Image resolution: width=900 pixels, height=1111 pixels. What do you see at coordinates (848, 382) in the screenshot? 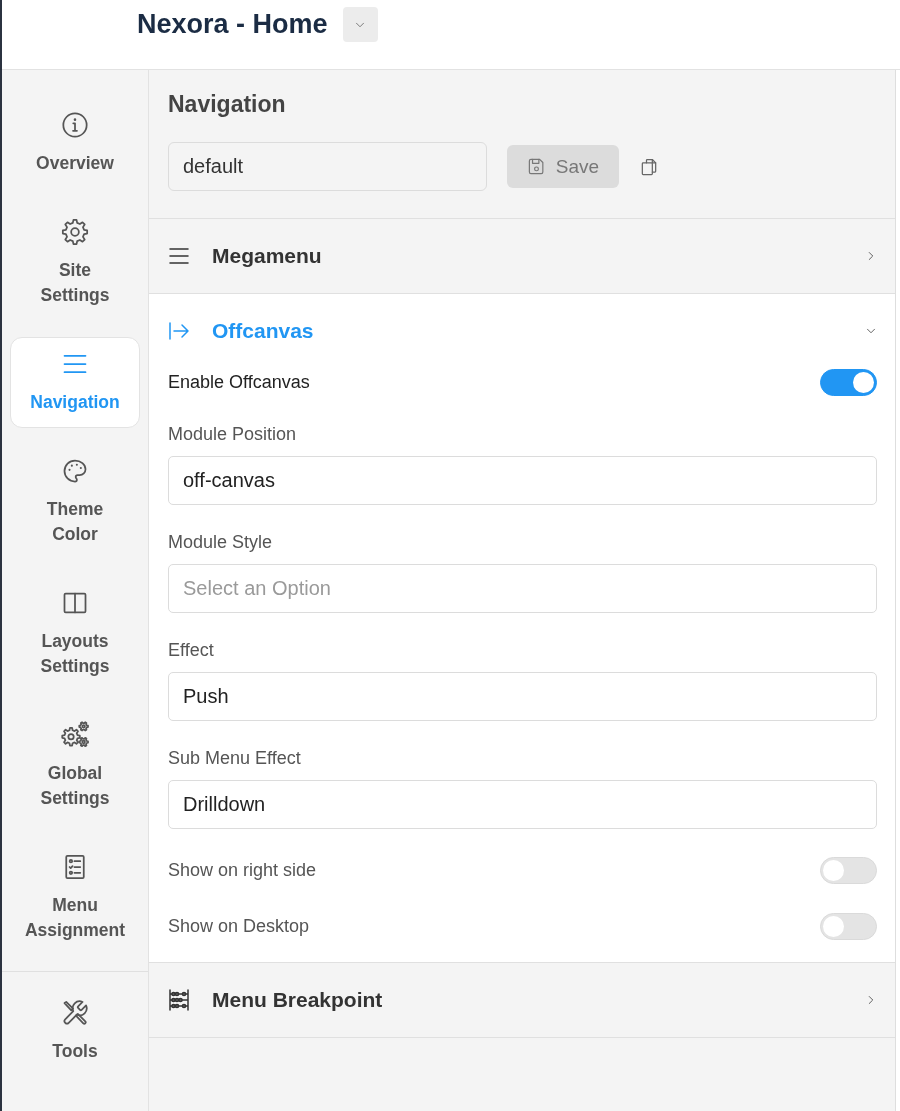
I see `toggle-switch` at bounding box center [848, 382].